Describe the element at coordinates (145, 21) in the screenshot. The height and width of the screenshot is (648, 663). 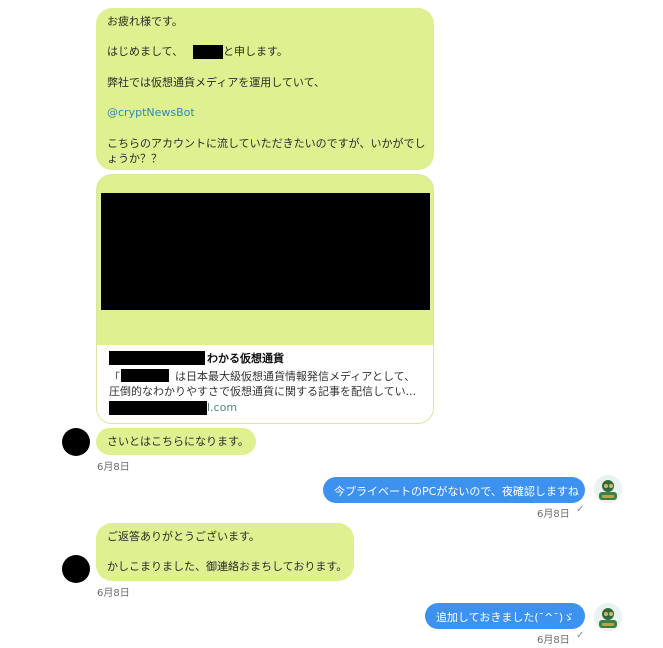
I see `message-line: お疲れ様です。` at that location.